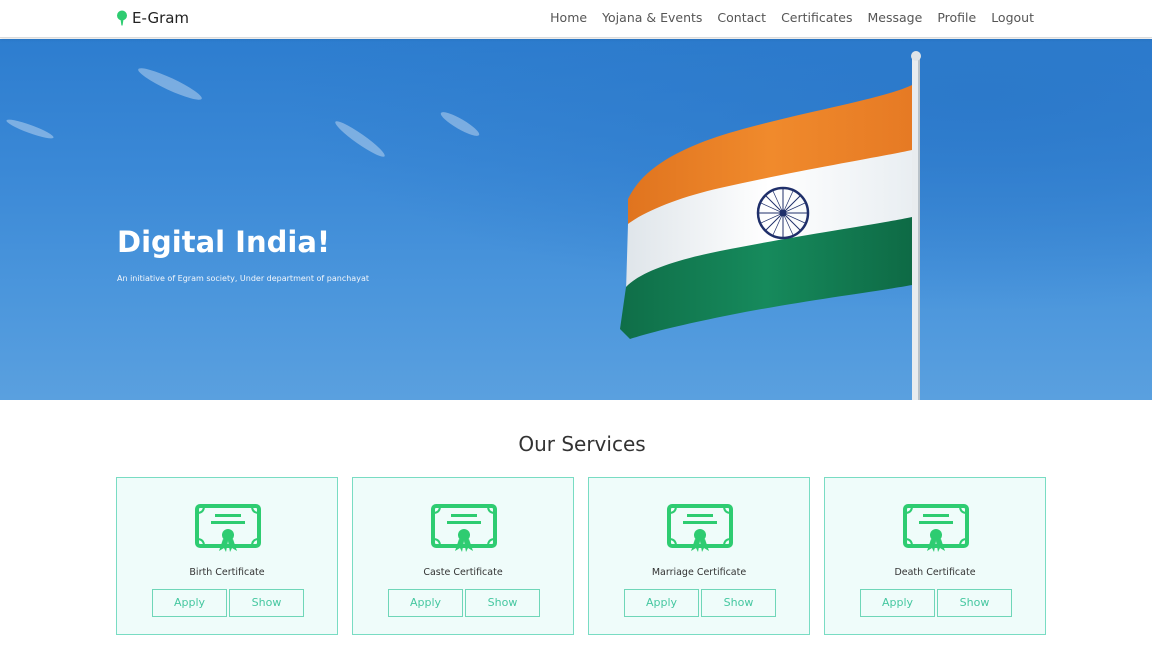 The height and width of the screenshot is (648, 1152). Describe the element at coordinates (582, 444) in the screenshot. I see `services-heading: Our Services` at that location.